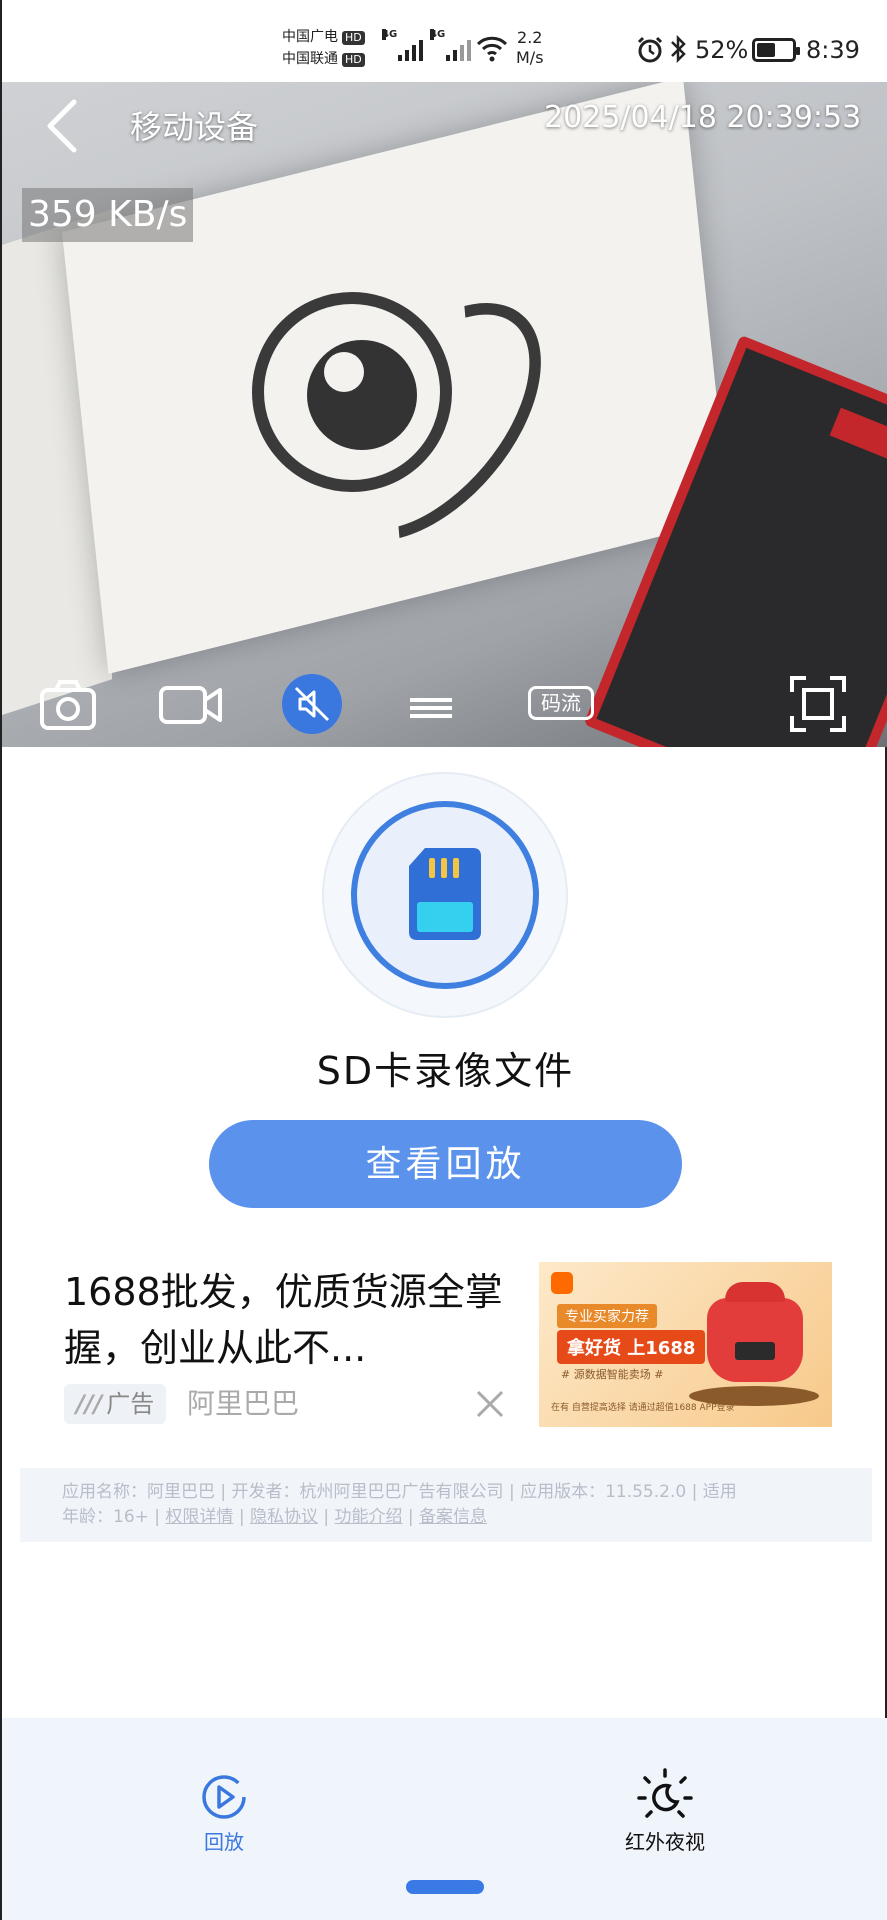  Describe the element at coordinates (665, 1842) in the screenshot. I see `nav-label-night-vision: 红外夜视` at that location.